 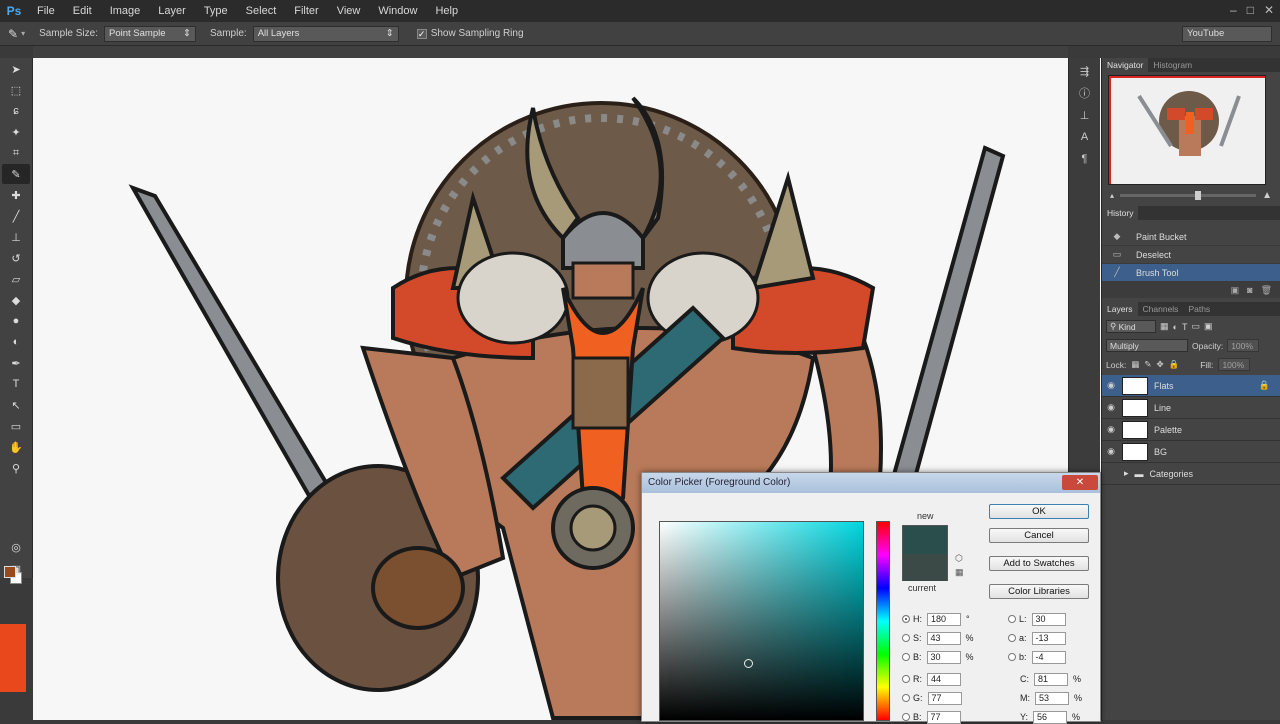 What do you see at coordinates (421, 33) in the screenshot?
I see `show-ring-checkbox: ✓` at bounding box center [421, 33].